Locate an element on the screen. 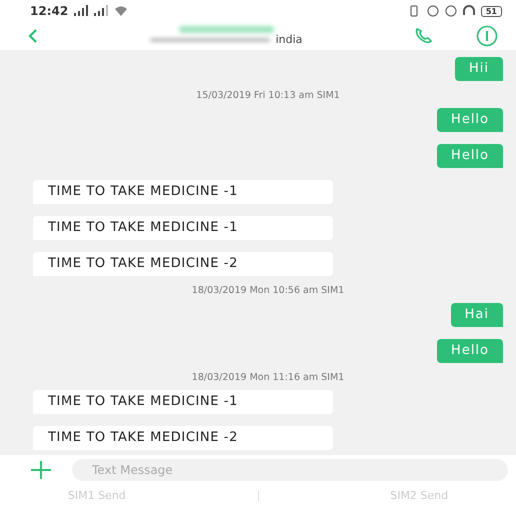  phone-icon is located at coordinates (424, 36).